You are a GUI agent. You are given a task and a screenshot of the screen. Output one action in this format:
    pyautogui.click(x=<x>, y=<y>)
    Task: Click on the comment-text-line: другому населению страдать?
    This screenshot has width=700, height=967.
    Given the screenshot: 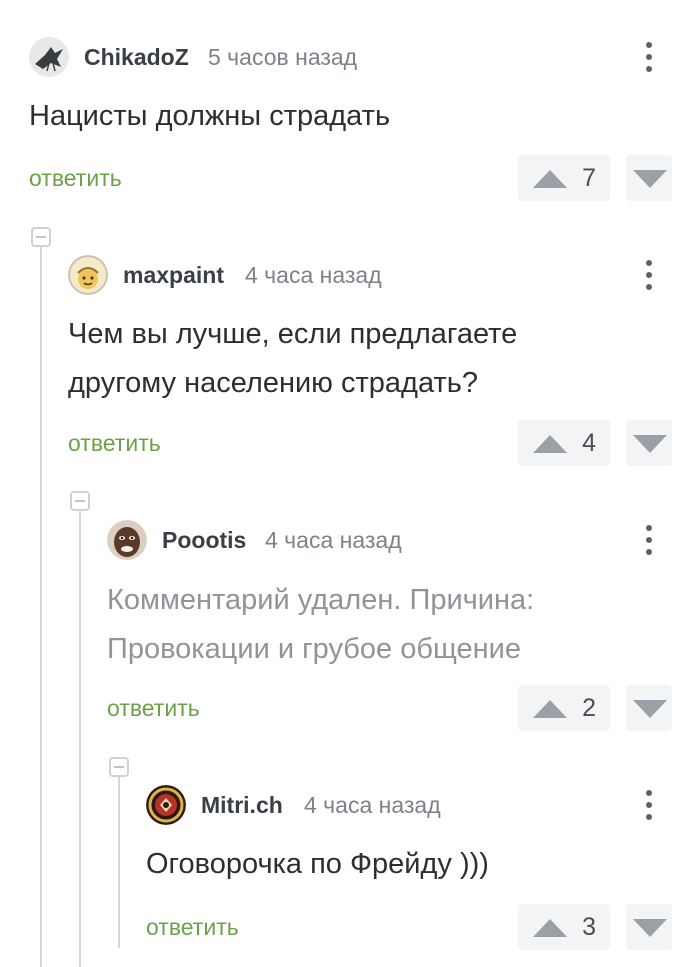 What is the action you would take?
    pyautogui.click(x=273, y=383)
    